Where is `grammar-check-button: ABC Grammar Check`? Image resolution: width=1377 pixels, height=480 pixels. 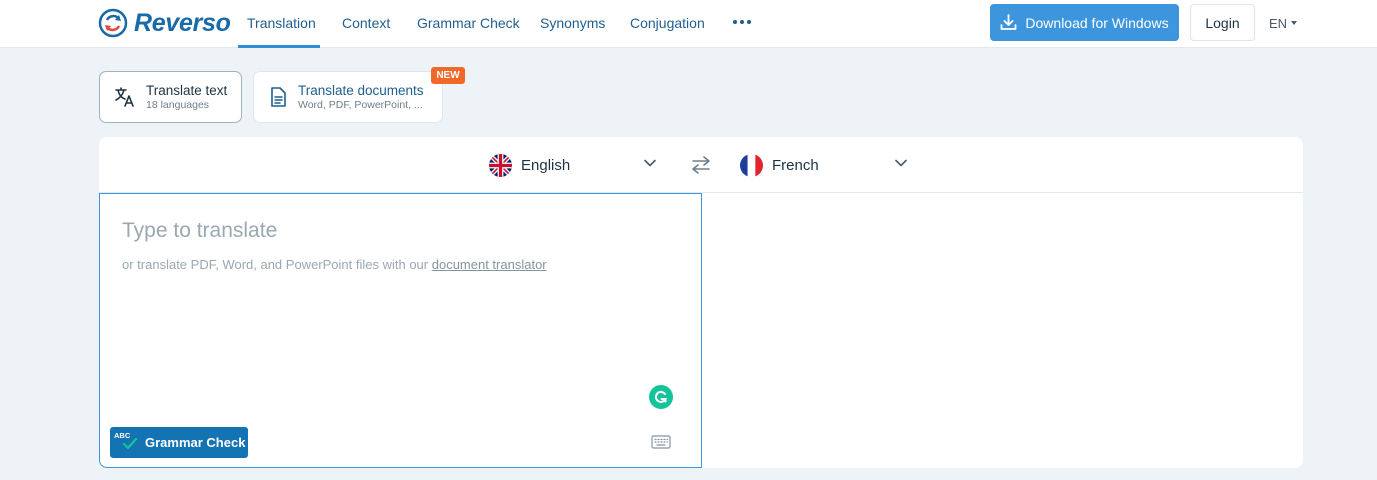 grammar-check-button: ABC Grammar Check is located at coordinates (179, 442).